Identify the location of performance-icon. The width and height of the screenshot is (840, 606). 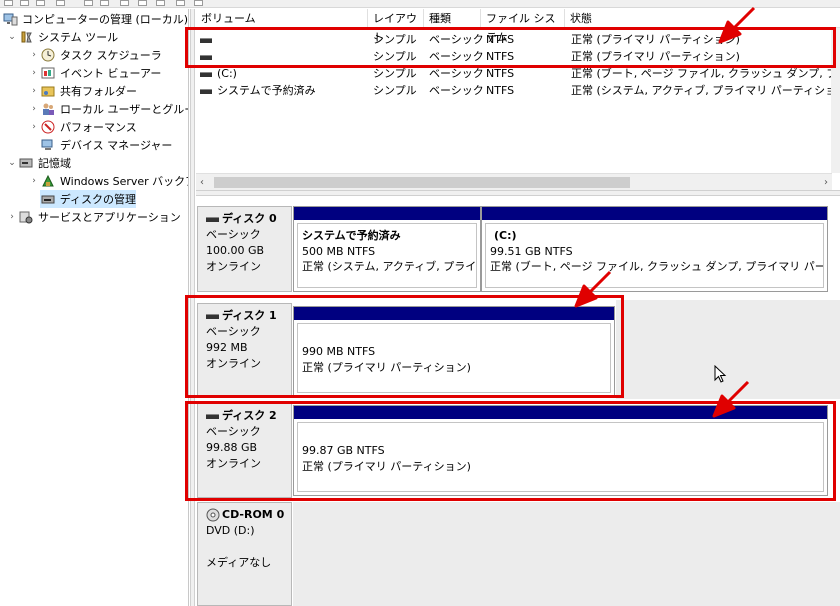
(48, 127).